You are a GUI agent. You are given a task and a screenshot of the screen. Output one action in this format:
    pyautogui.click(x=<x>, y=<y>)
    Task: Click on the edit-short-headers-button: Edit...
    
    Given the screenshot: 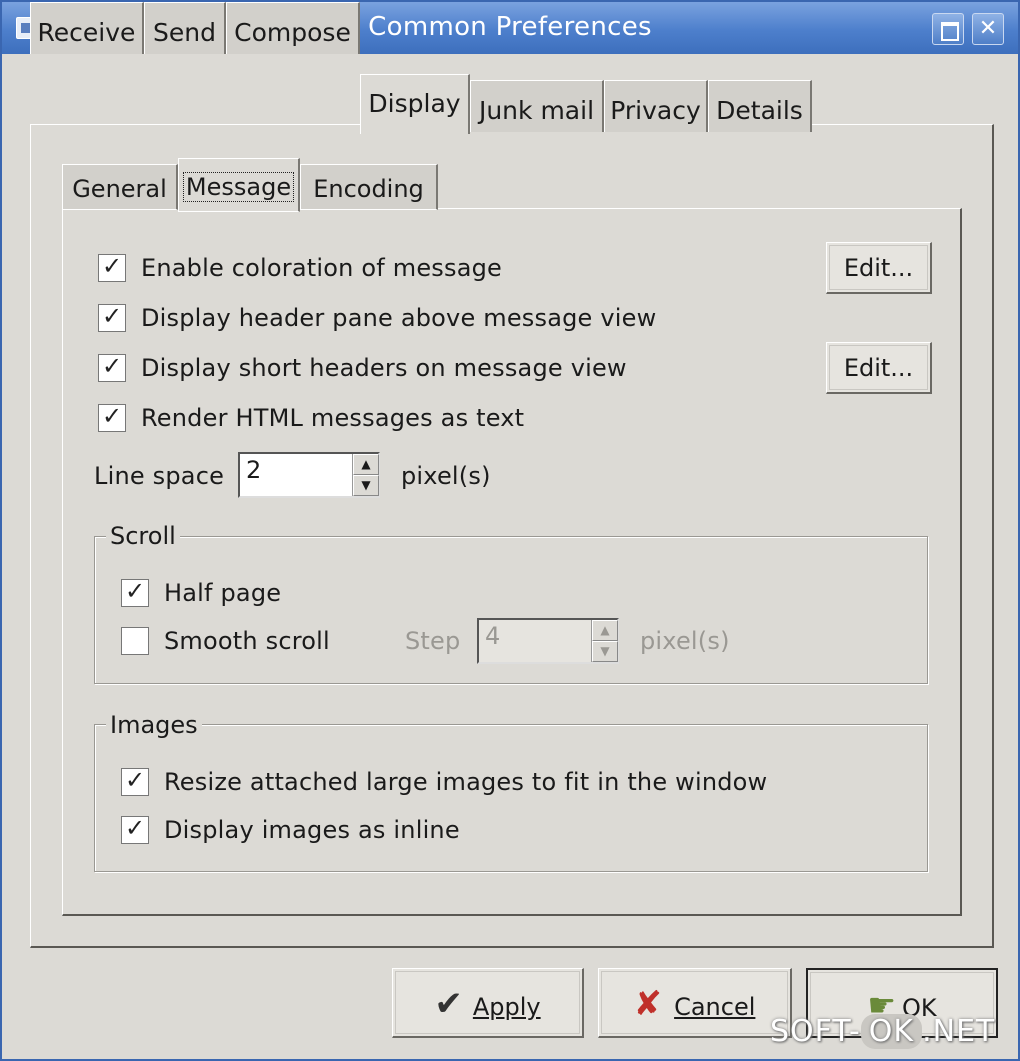 What is the action you would take?
    pyautogui.click(x=879, y=368)
    